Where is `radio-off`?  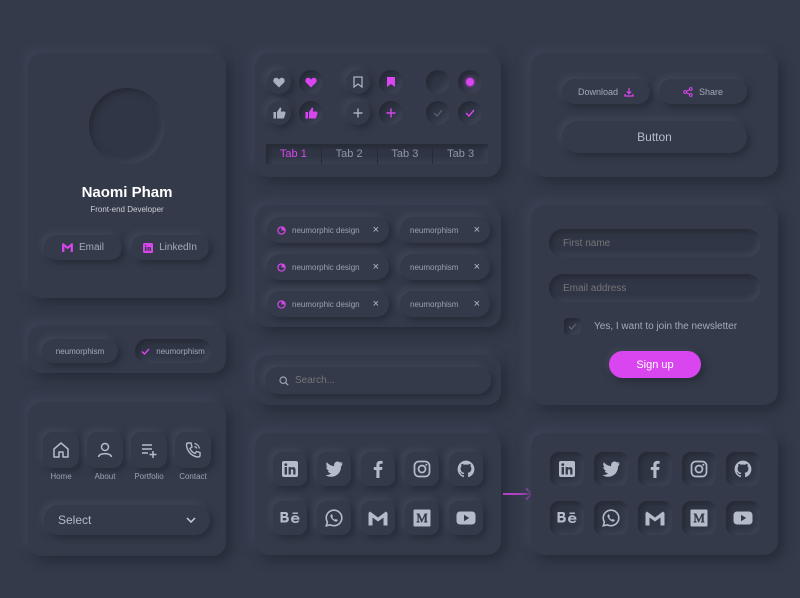
radio-off is located at coordinates (438, 82).